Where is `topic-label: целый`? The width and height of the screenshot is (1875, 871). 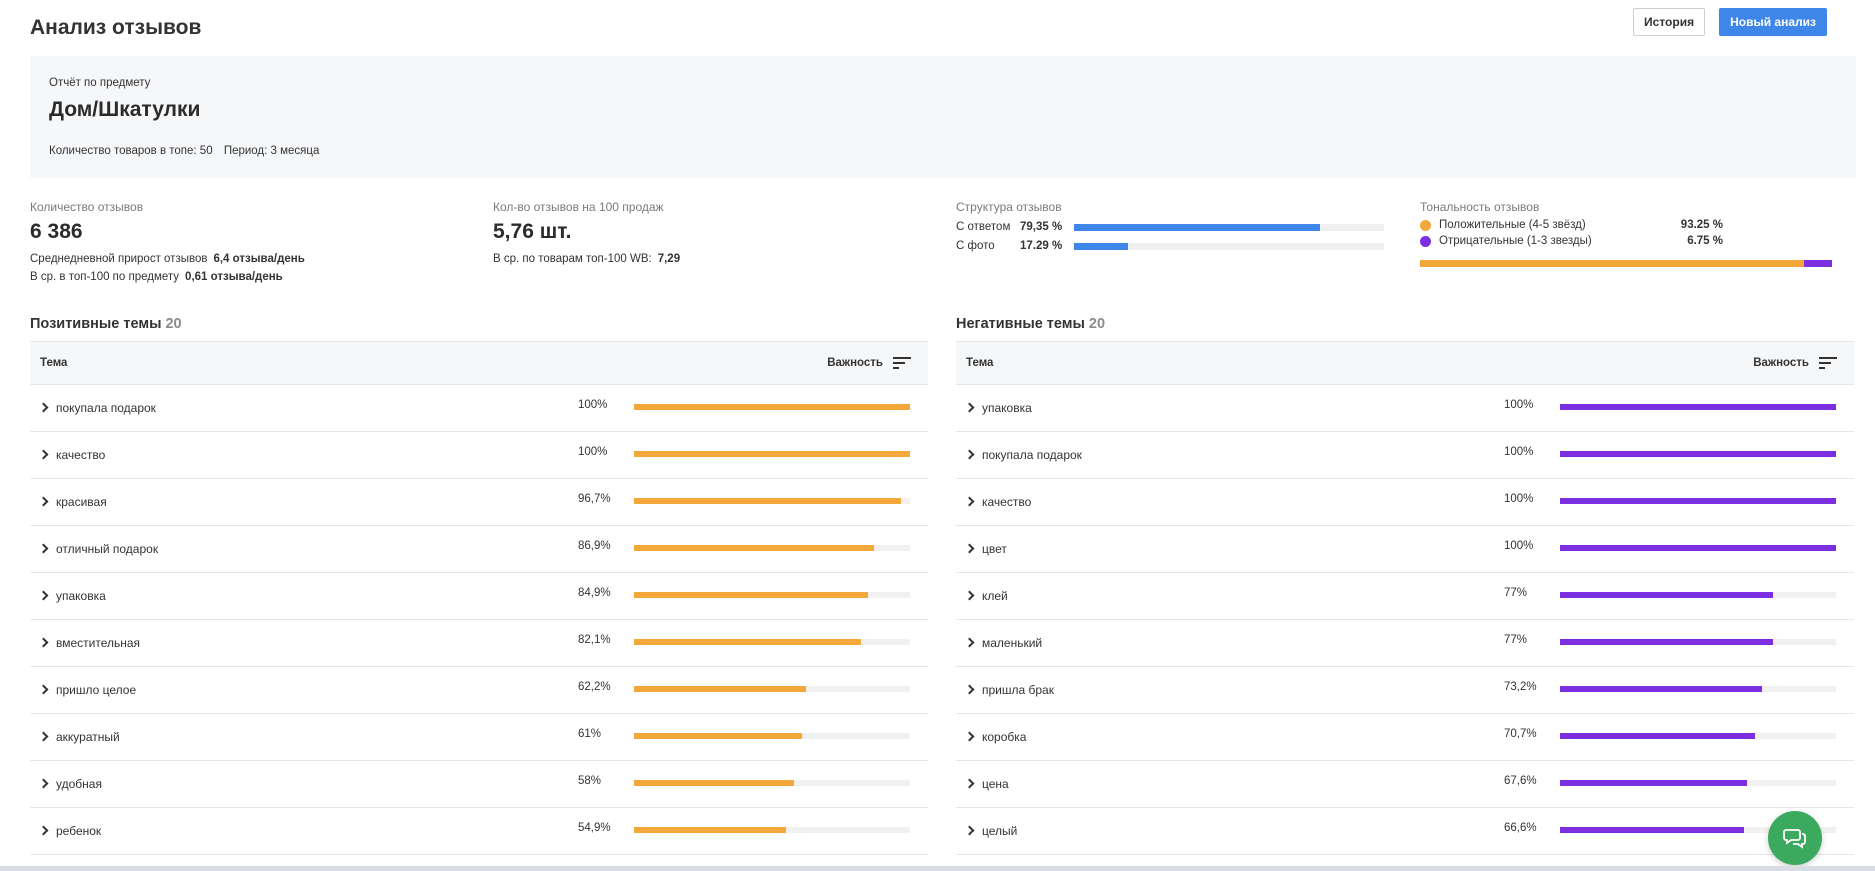
topic-label: целый is located at coordinates (1000, 831).